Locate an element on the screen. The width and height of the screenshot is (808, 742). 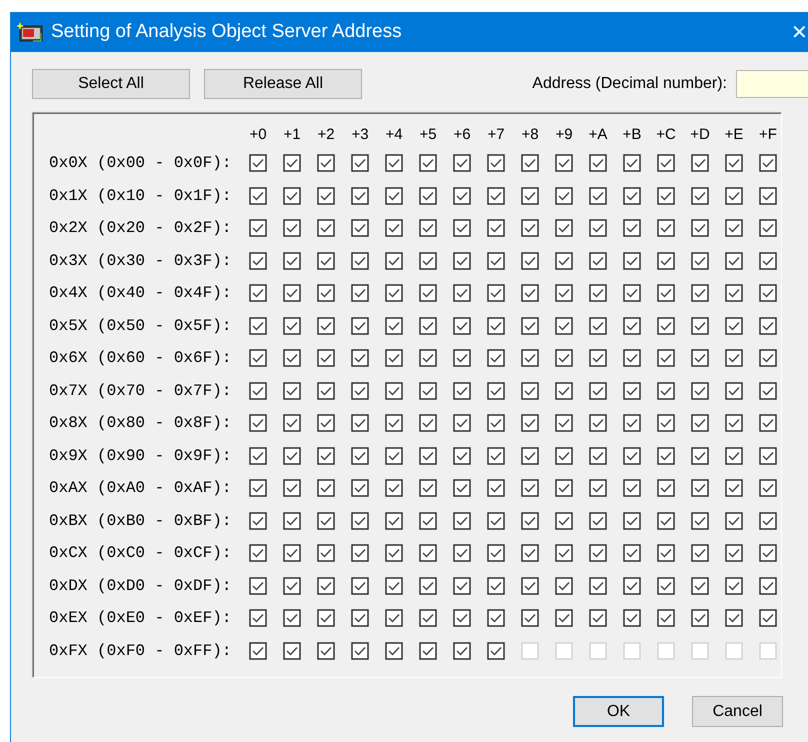
close-icon: ✕ is located at coordinates (799, 32).